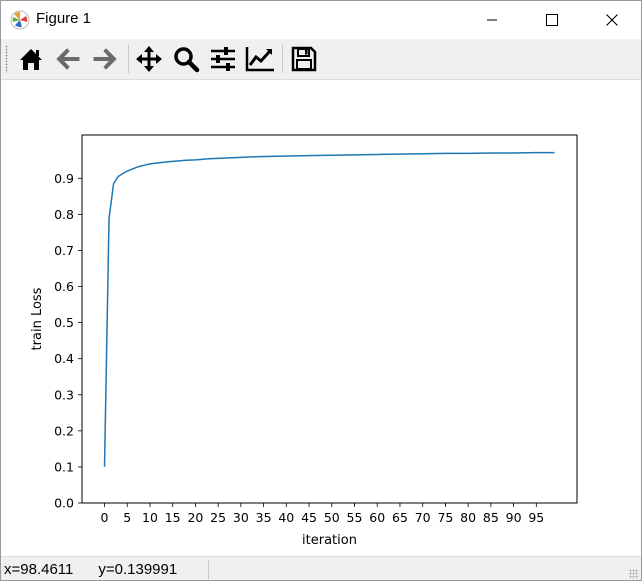  I want to click on title-bar: Figure 1, so click(321, 20).